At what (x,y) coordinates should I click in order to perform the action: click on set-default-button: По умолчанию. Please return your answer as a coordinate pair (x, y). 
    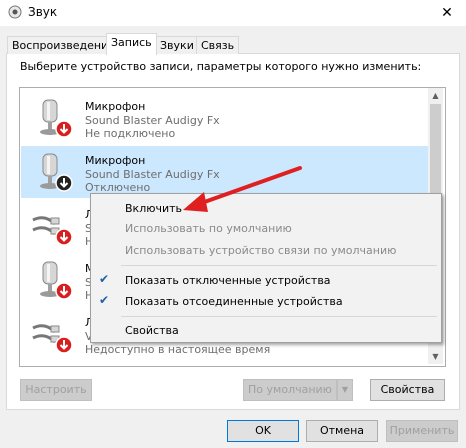
    Looking at the image, I should click on (290, 390).